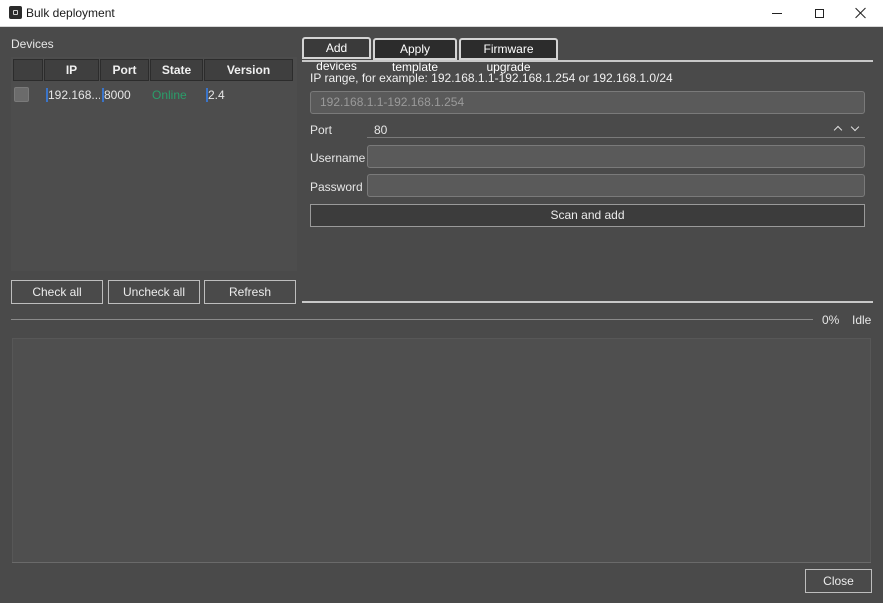 This screenshot has width=883, height=603. I want to click on scan-and-add-button: Scan and add, so click(587, 215).